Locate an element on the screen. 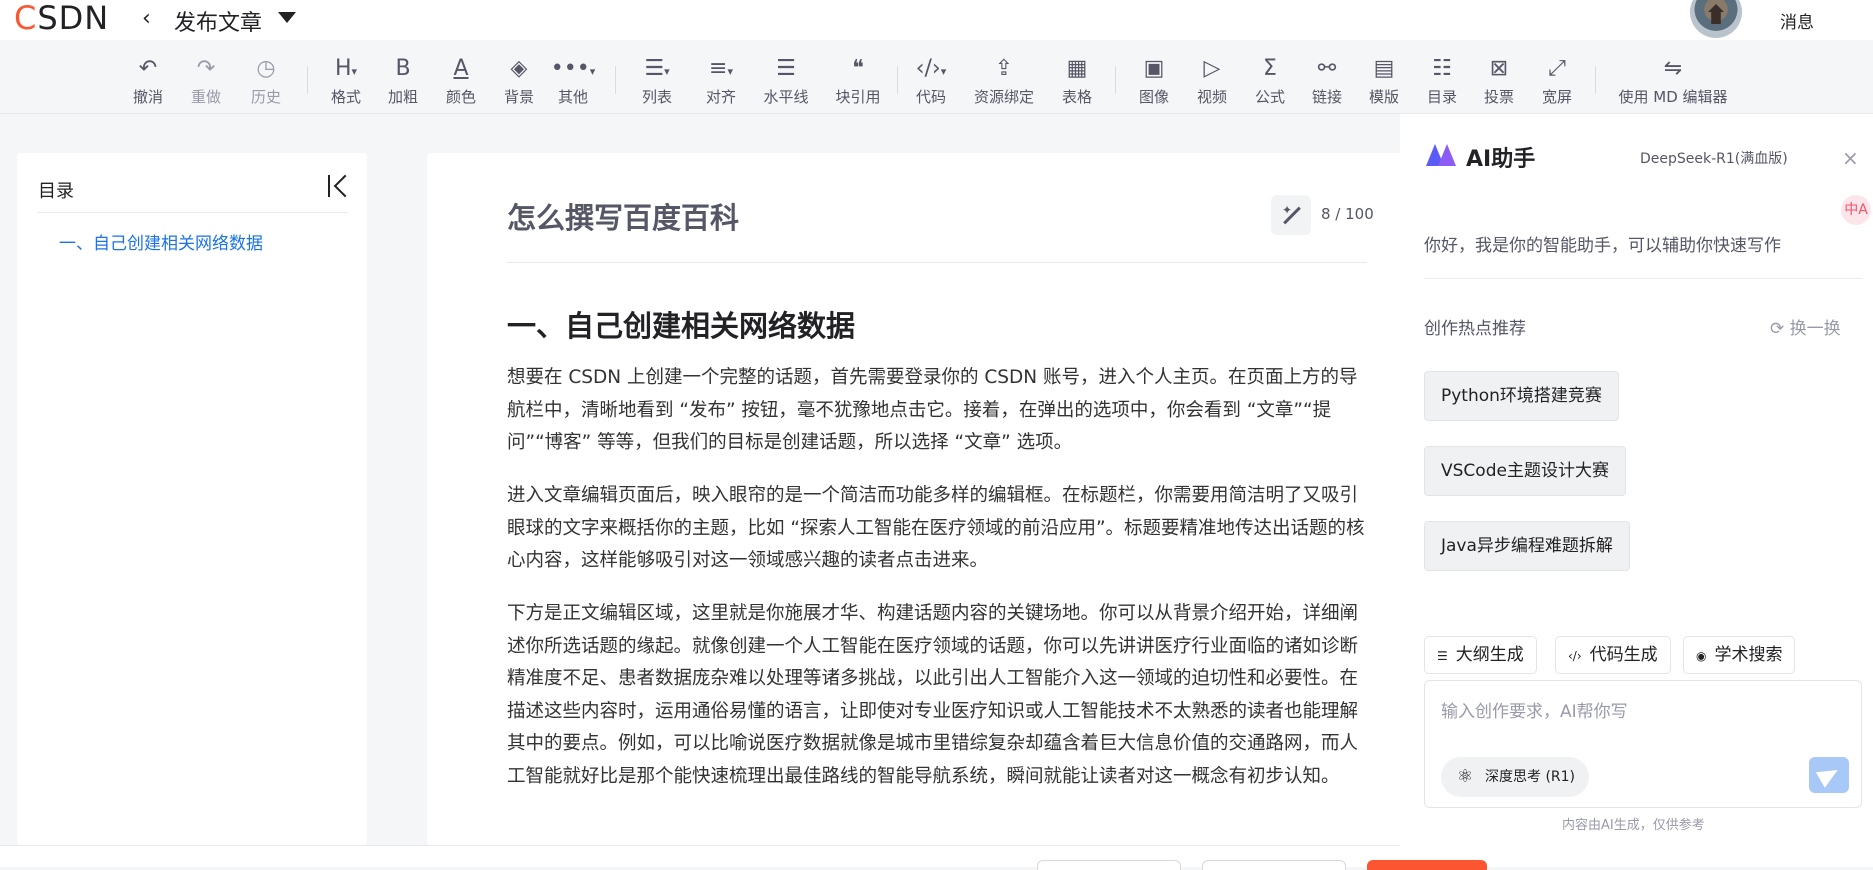 This screenshot has width=1873, height=870. video-icon: ▷ is located at coordinates (1212, 68).